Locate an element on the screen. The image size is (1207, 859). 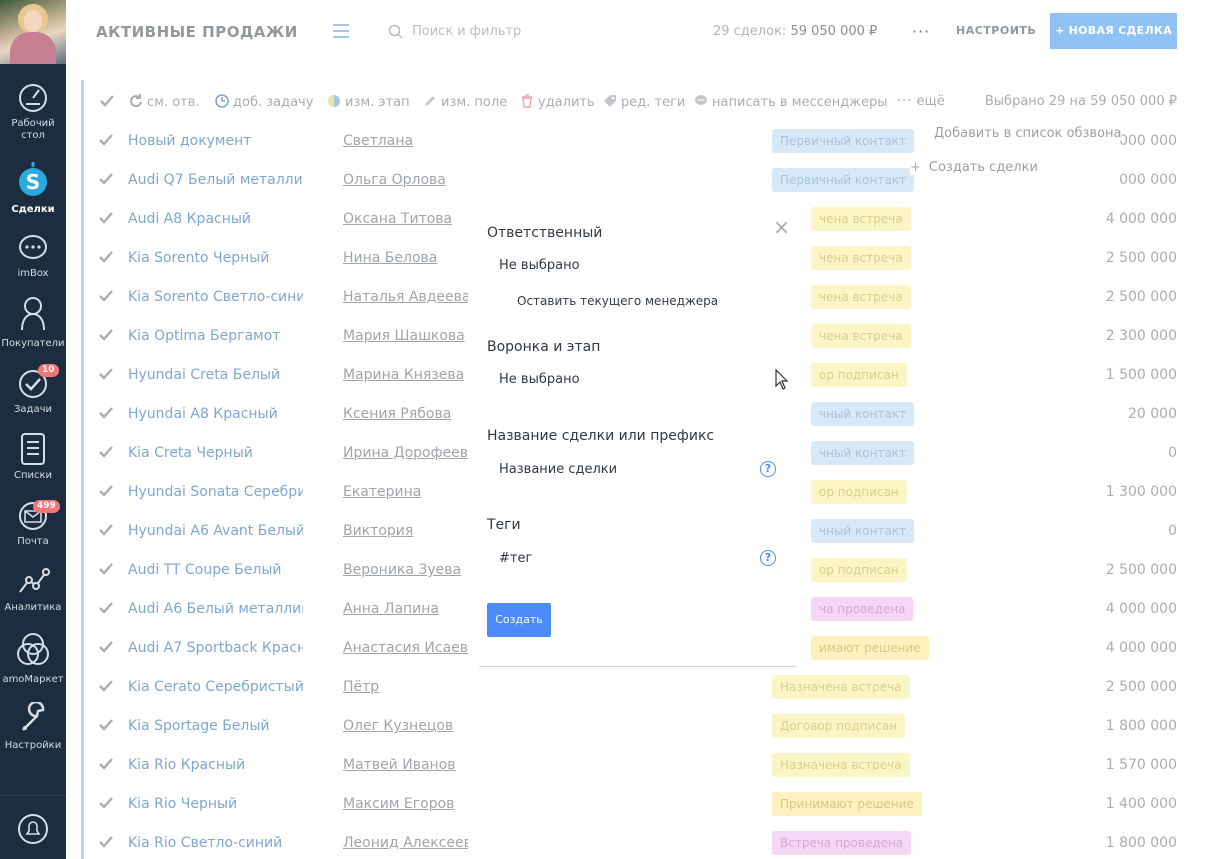
deal-name-link: Kia Sorento Черный is located at coordinates (215, 258).